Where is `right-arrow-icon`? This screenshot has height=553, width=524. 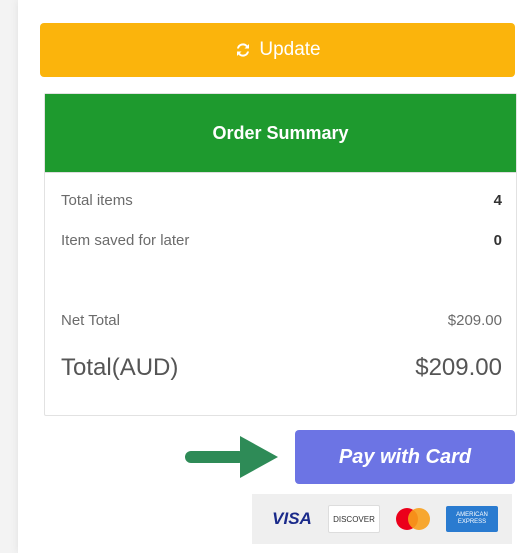
right-arrow-icon is located at coordinates (230, 459).